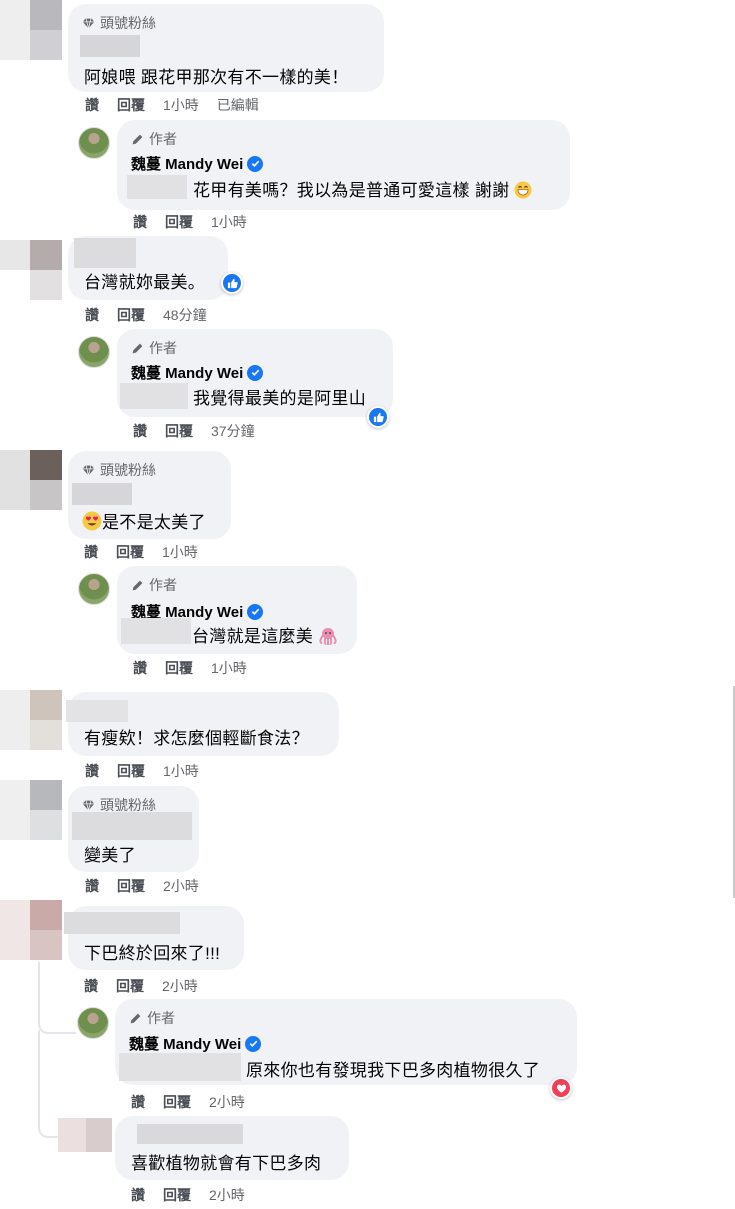 The image size is (735, 1209). I want to click on comment-actions: 讚 回覆 1小時, so click(190, 668).